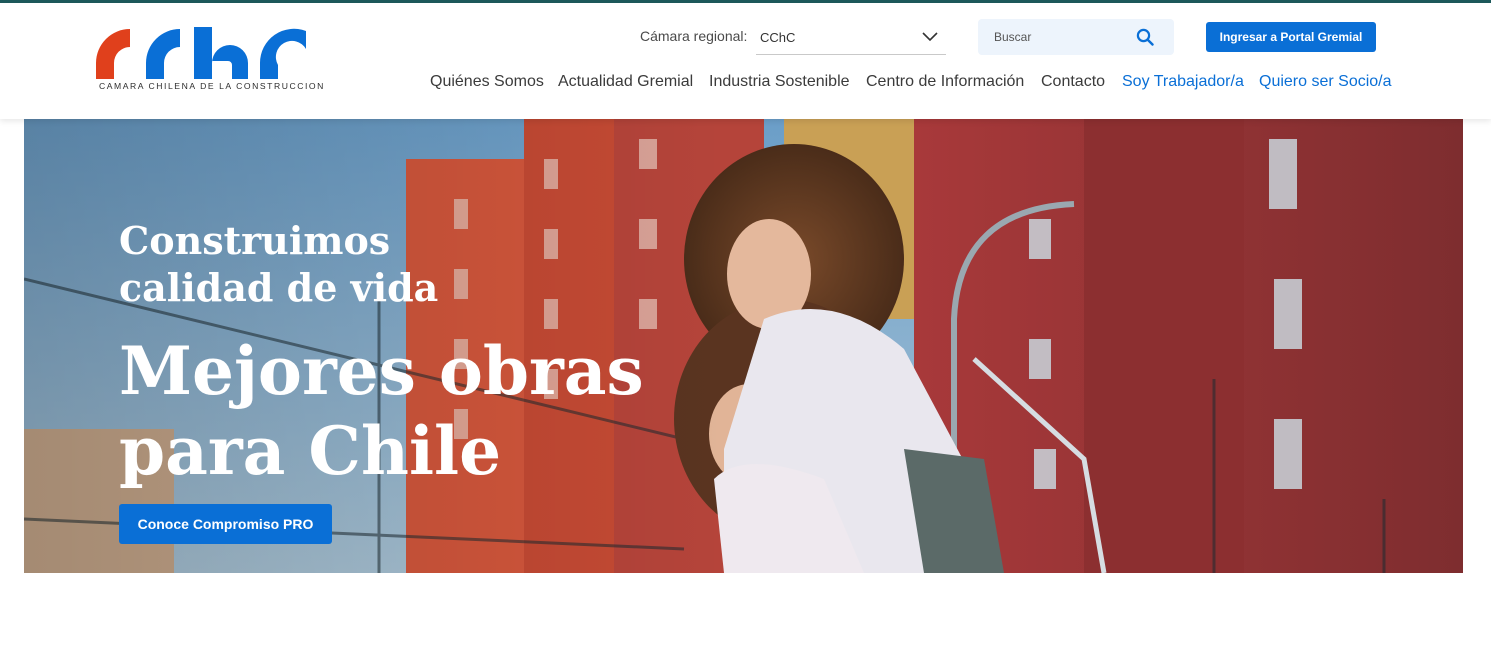  Describe the element at coordinates (1073, 82) in the screenshot. I see `nav-item-contacto: Contacto` at that location.